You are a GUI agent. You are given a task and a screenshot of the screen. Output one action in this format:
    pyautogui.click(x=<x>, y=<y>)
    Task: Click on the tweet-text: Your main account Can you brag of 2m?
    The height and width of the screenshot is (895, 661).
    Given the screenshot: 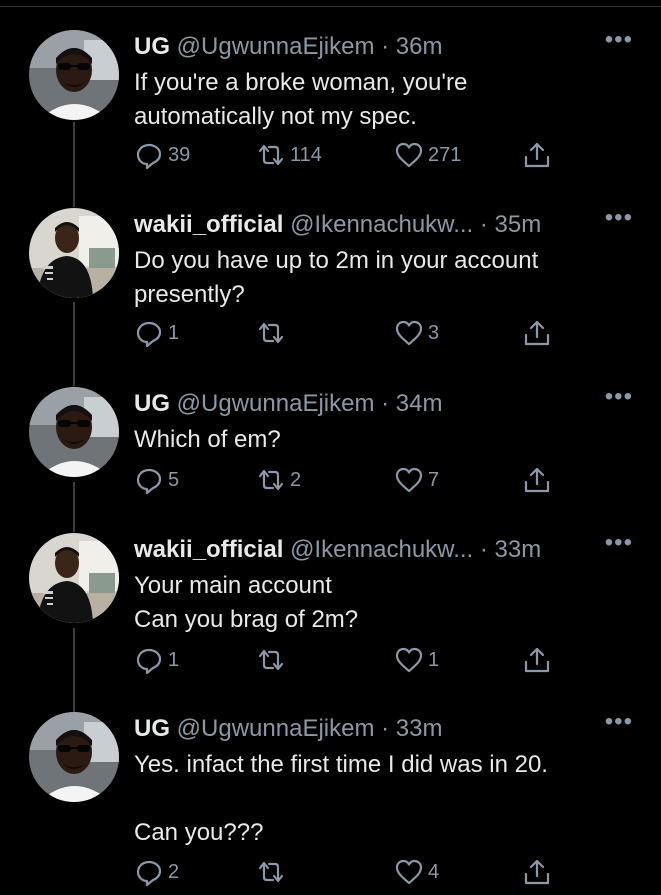 What is the action you would take?
    pyautogui.click(x=384, y=603)
    